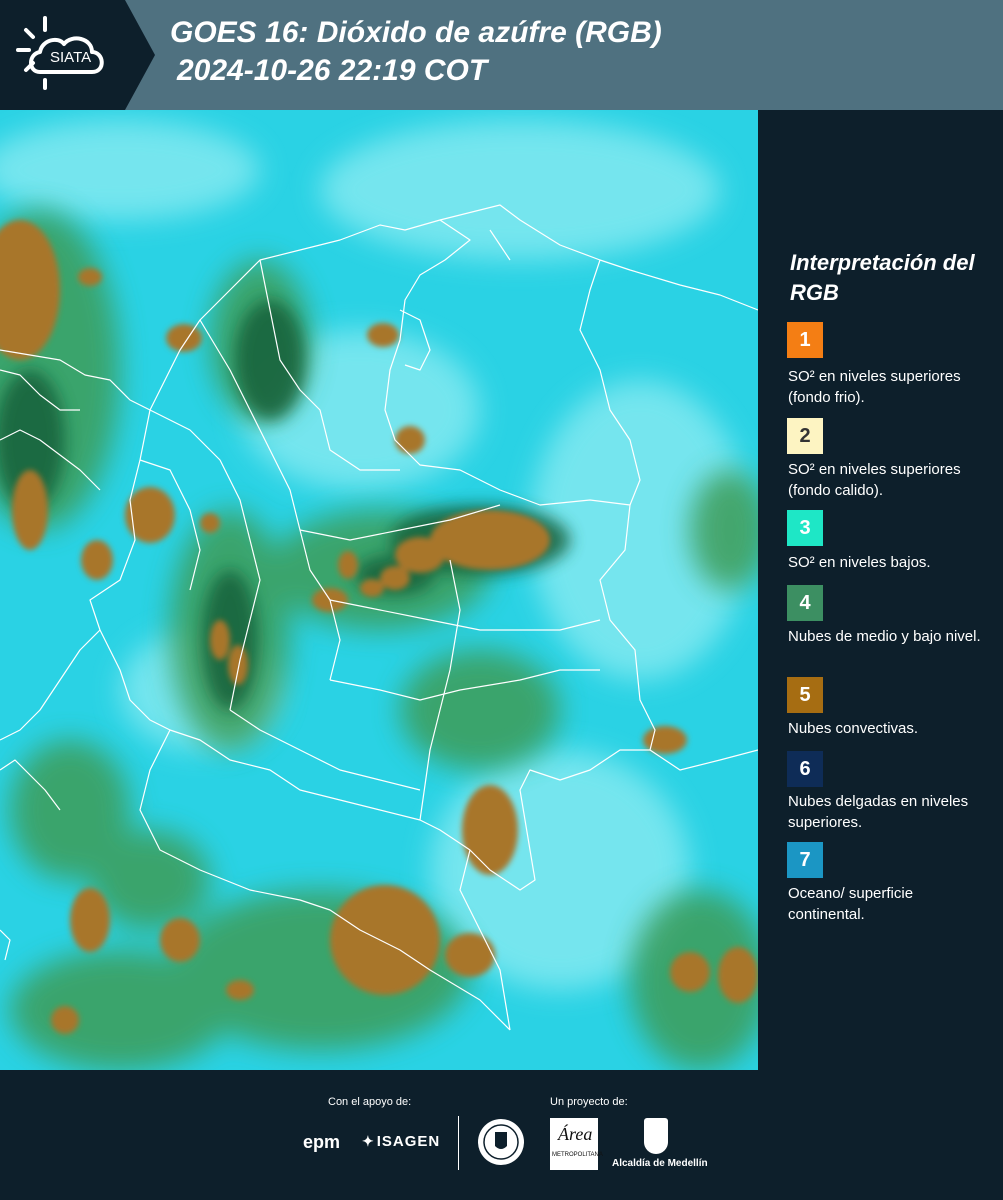 The width and height of the screenshot is (1003, 1200). I want to click on legend-swatch-1: 1, so click(805, 340).